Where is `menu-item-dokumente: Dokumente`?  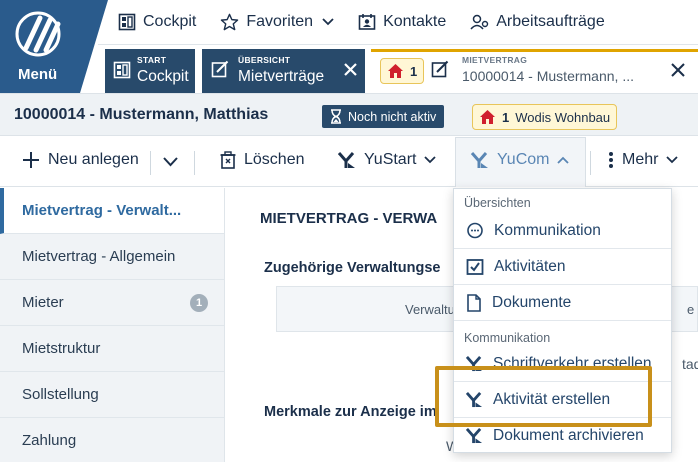 menu-item-dokumente: Dokumente is located at coordinates (562, 302).